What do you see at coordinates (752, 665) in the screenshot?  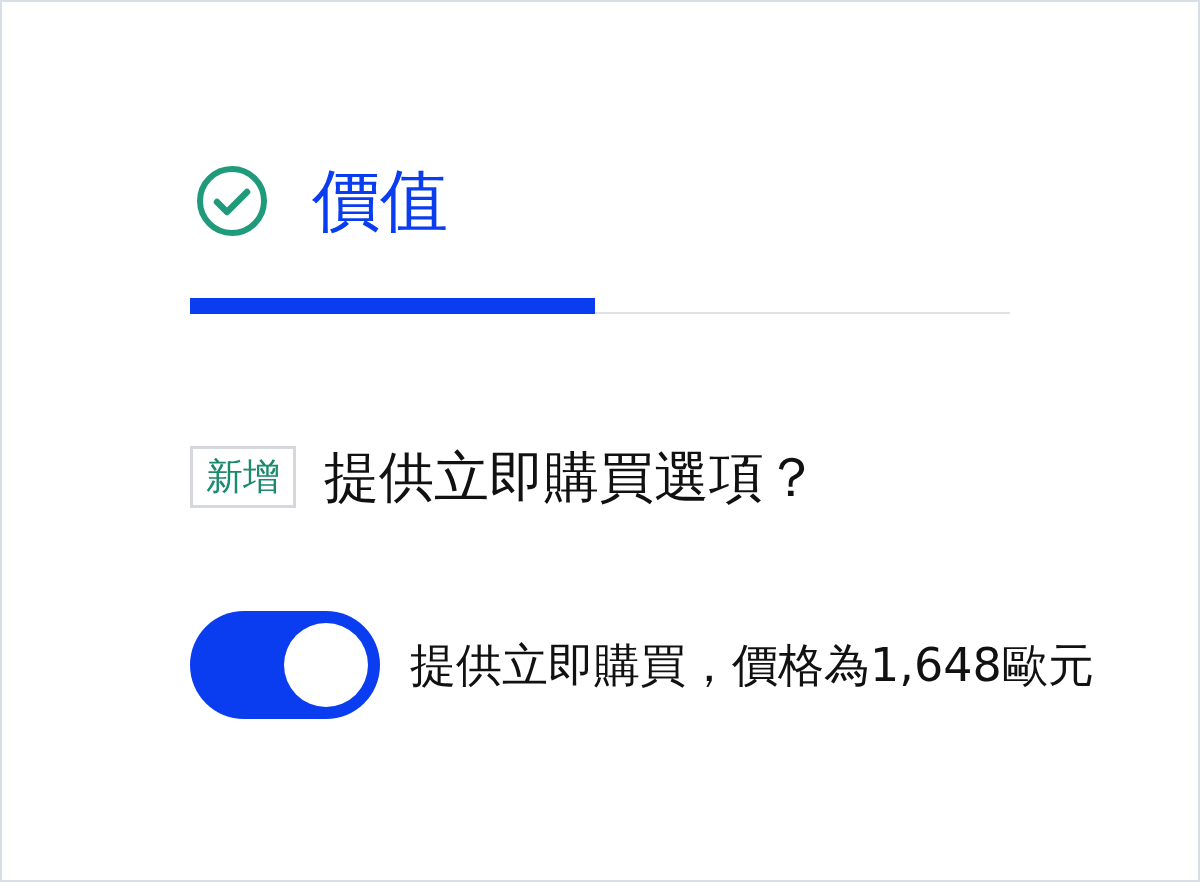 I see `toggle-label: 提供立即購買，價格為1,648歐元` at bounding box center [752, 665].